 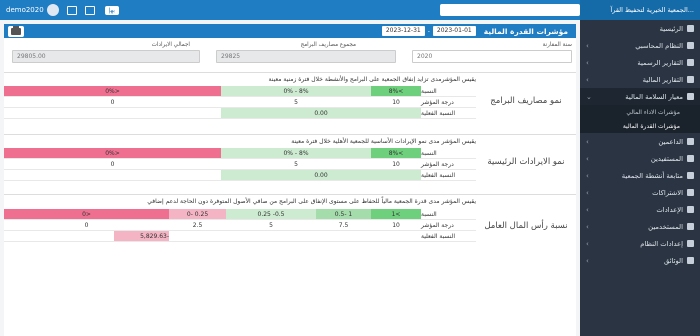 What do you see at coordinates (690, 62) in the screenshot?
I see `report-icon` at bounding box center [690, 62].